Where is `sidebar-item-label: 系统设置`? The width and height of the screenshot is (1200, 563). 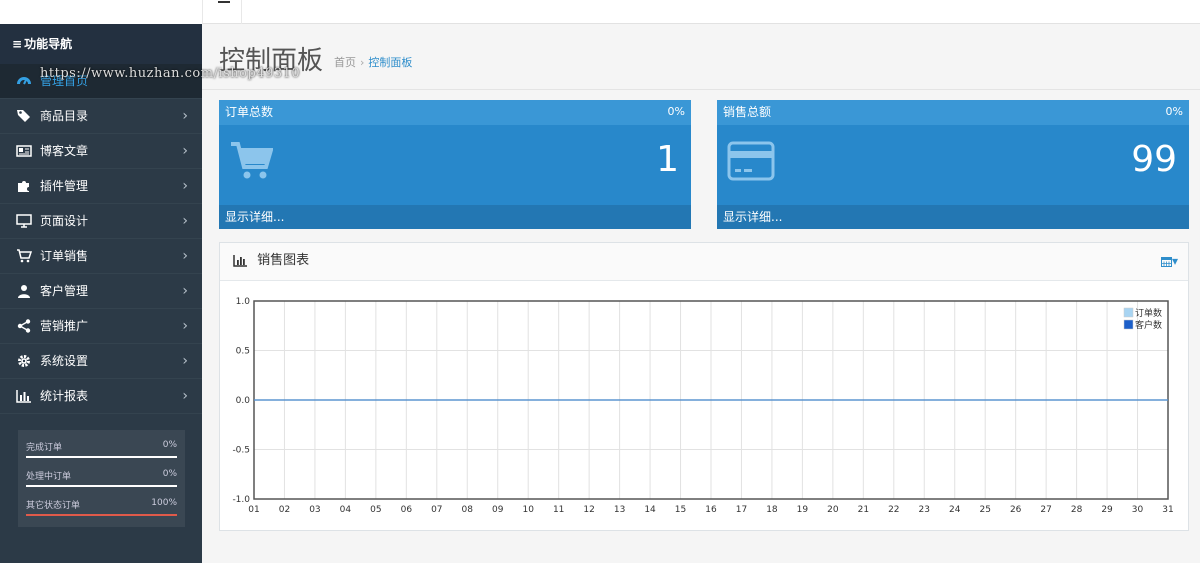 sidebar-item-label: 系统设置 is located at coordinates (64, 361).